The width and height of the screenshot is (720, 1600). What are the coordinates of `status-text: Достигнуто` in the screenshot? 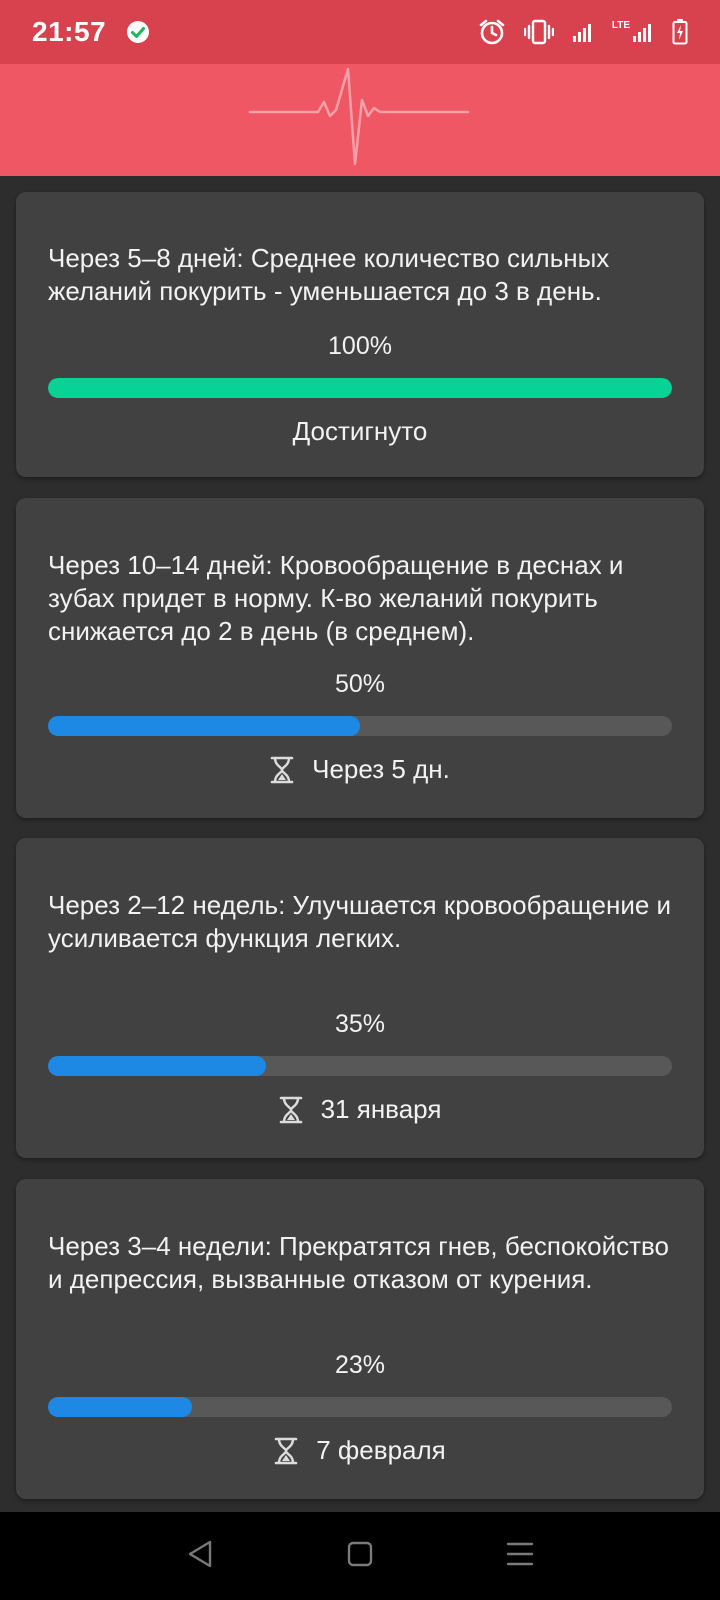 It's located at (360, 431).